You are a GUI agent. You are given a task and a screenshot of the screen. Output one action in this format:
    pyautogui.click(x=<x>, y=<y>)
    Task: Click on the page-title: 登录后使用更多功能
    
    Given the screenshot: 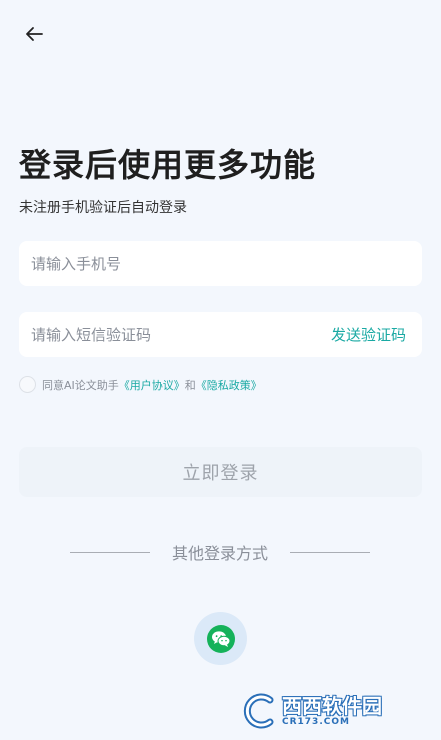 What is the action you would take?
    pyautogui.click(x=168, y=165)
    